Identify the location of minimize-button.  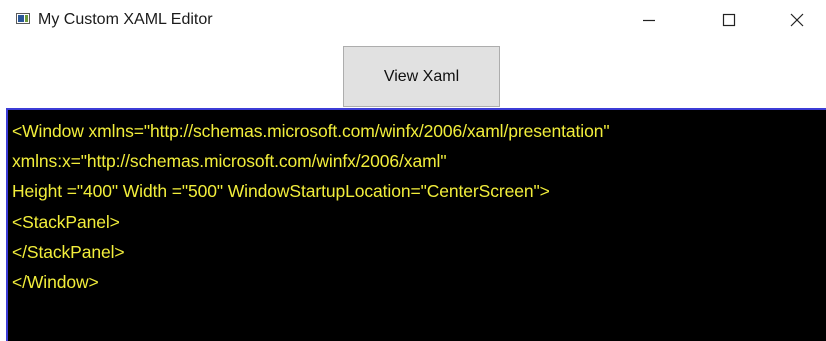
(649, 20).